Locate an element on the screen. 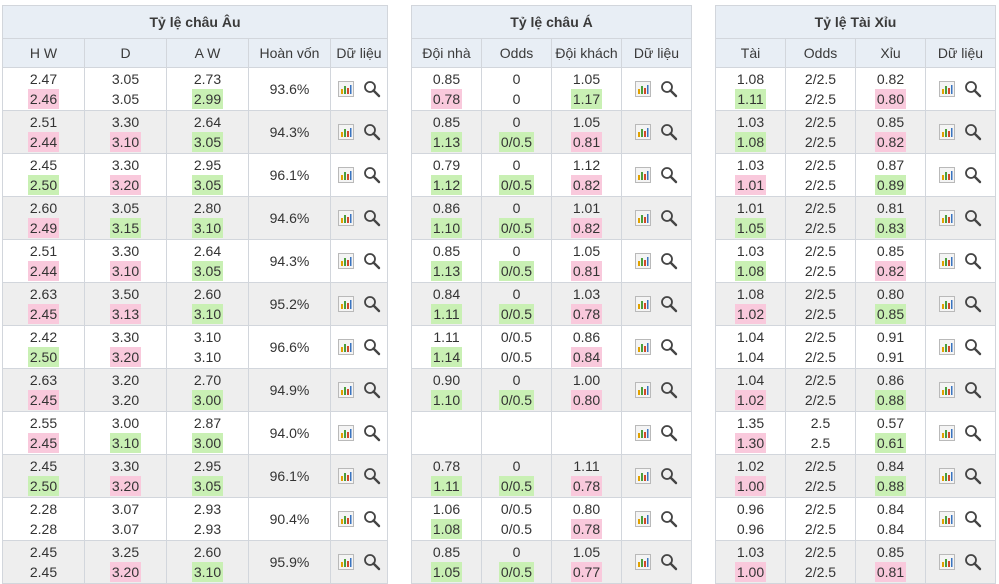  current-odds: 0.96 is located at coordinates (750, 529).